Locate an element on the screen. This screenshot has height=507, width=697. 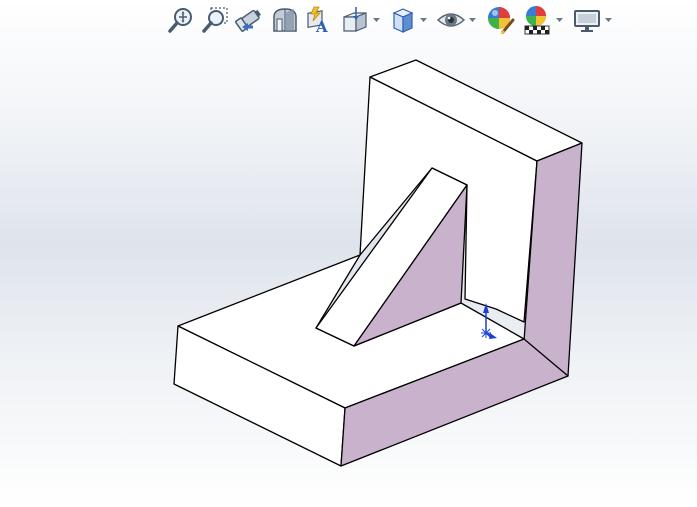
hide-show-items-icon is located at coordinates (451, 20).